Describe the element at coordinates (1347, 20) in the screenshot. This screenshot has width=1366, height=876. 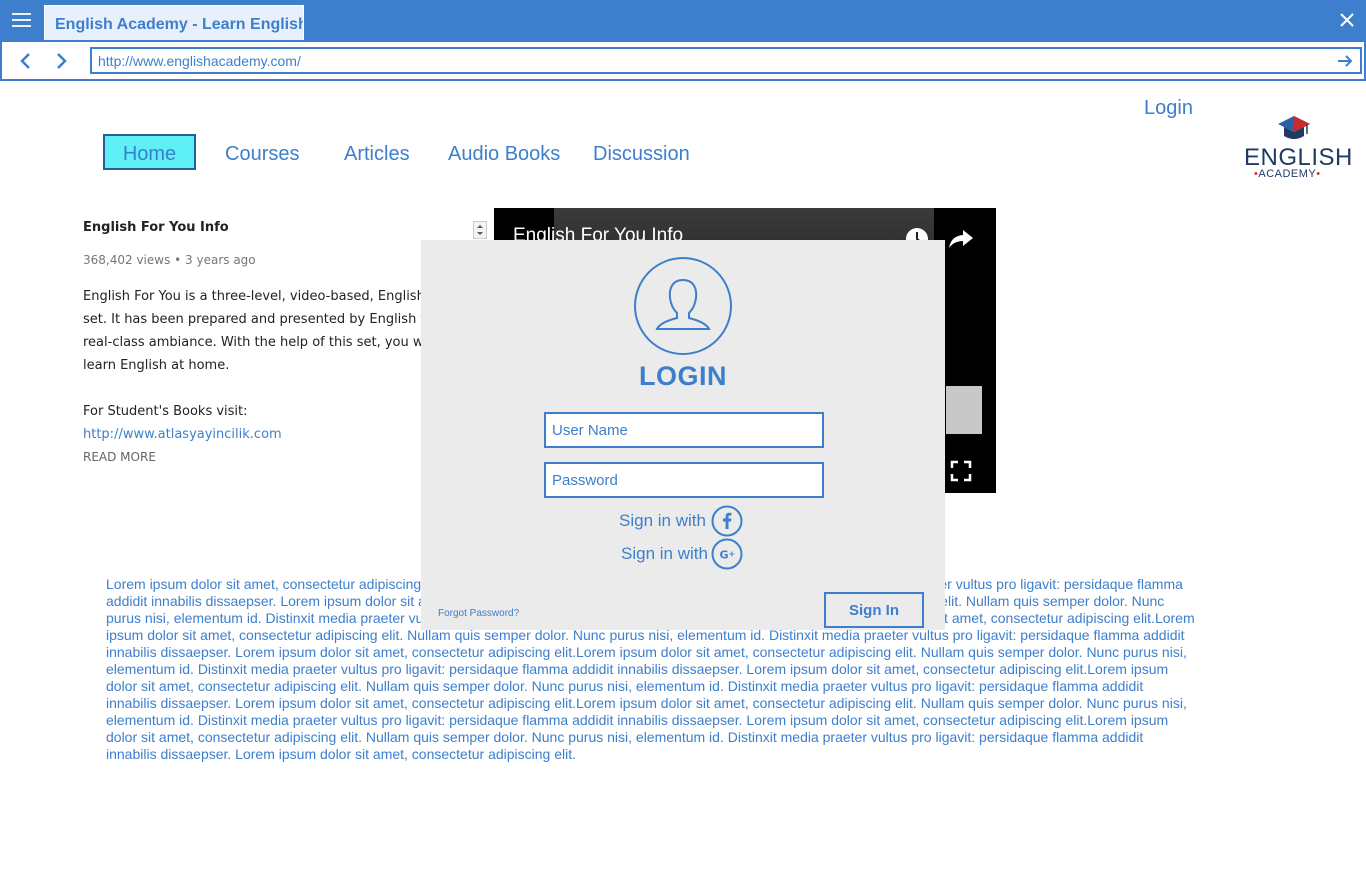
I see `close-icon` at that location.